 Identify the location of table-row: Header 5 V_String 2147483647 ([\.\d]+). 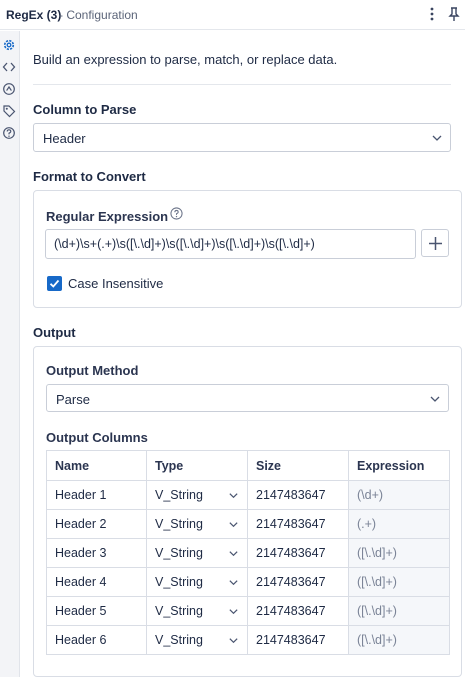
(248, 611).